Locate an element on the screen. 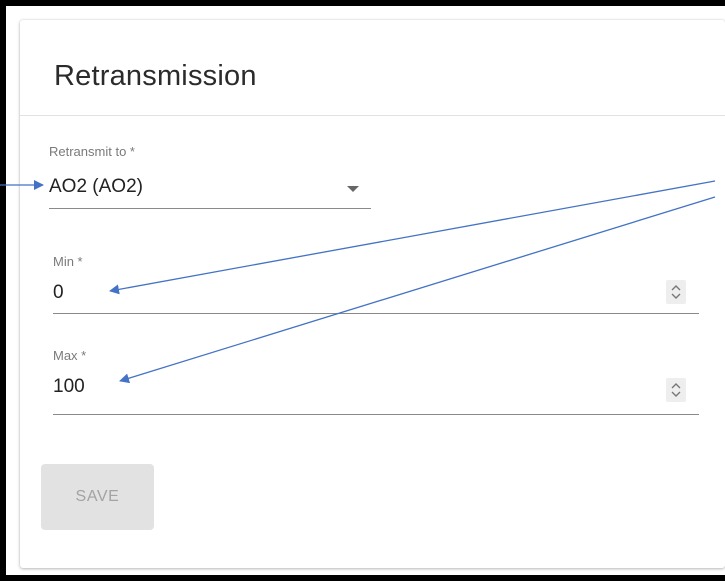  retransmit-to-value: AO2 (AO2) is located at coordinates (96, 186).